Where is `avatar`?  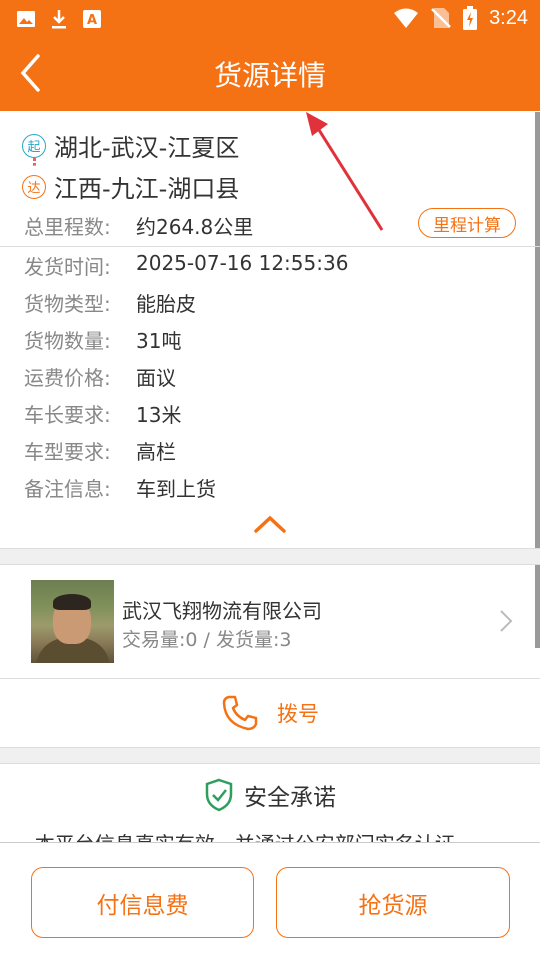
avatar is located at coordinates (72, 621).